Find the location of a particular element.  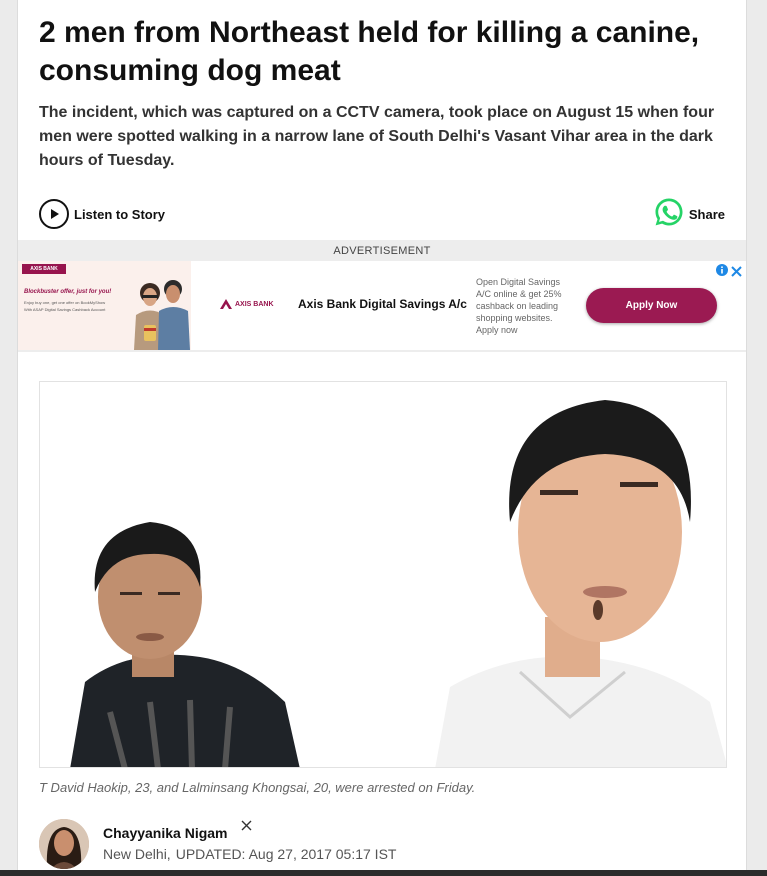

x-icon is located at coordinates (246, 825).